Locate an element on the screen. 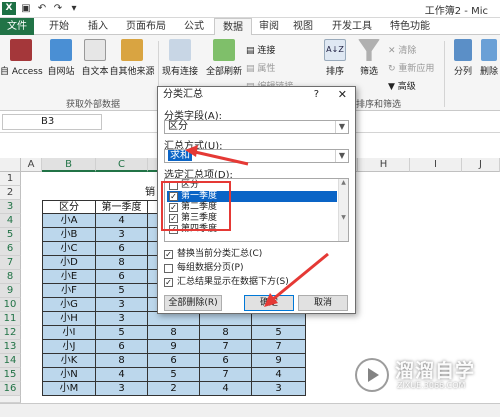 The height and width of the screenshot is (417, 500). row-header: 9 is located at coordinates (10, 291).